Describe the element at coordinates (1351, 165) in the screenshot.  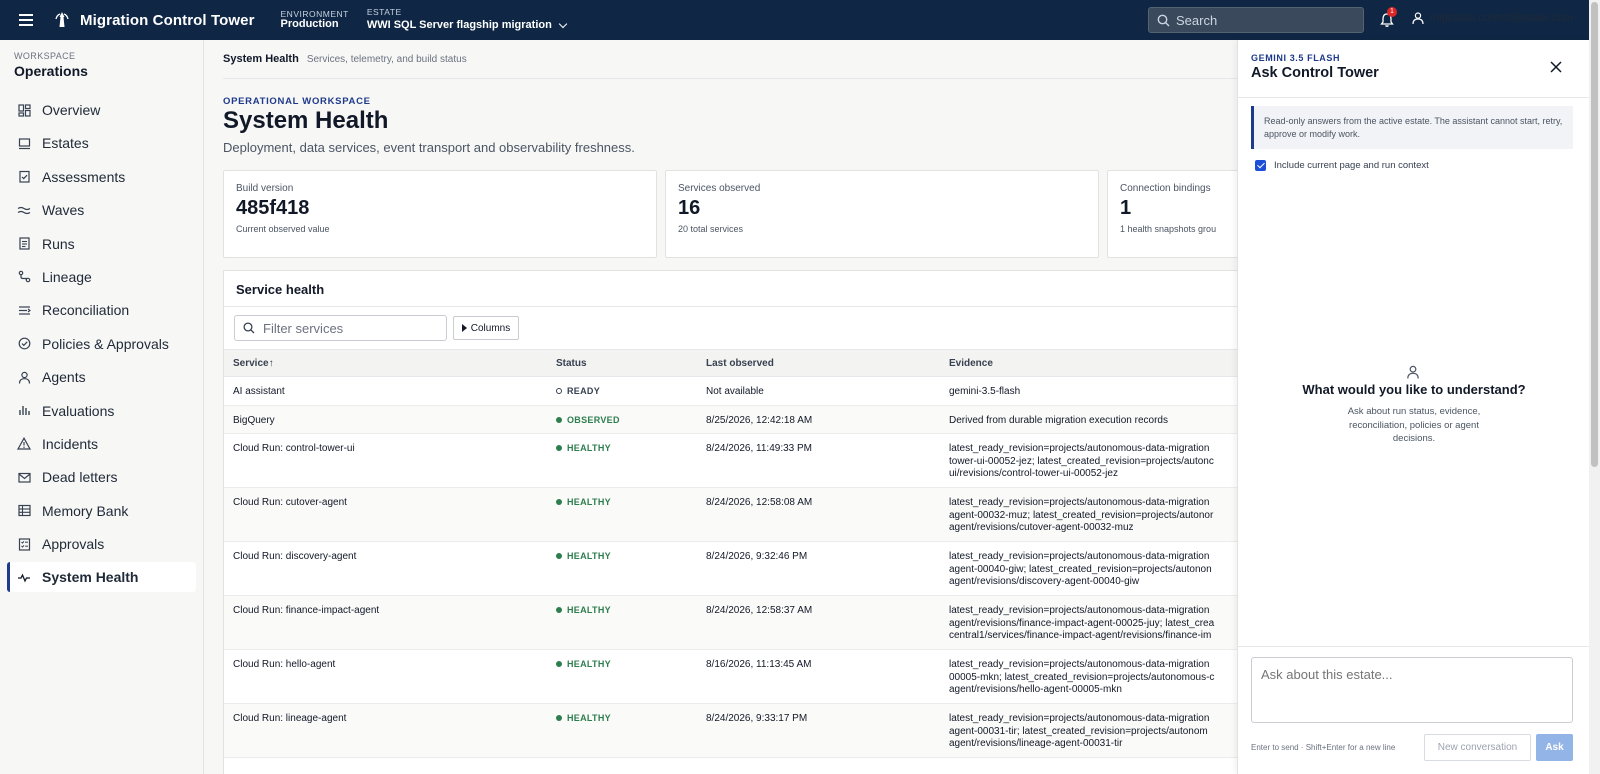
I see `include-context-label: Include current page and run context` at that location.